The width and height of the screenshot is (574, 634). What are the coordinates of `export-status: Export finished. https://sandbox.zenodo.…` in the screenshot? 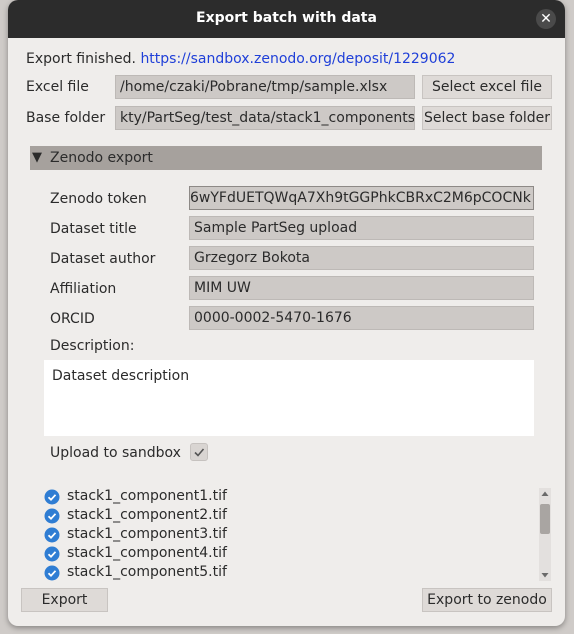 It's located at (240, 59).